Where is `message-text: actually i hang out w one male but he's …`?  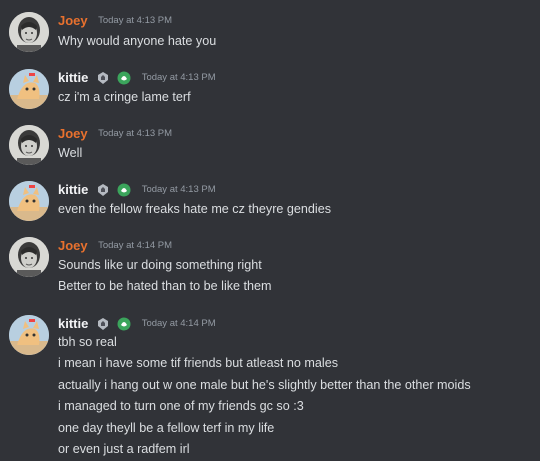
message-text: actually i hang out w one male but he's … is located at coordinates (264, 385).